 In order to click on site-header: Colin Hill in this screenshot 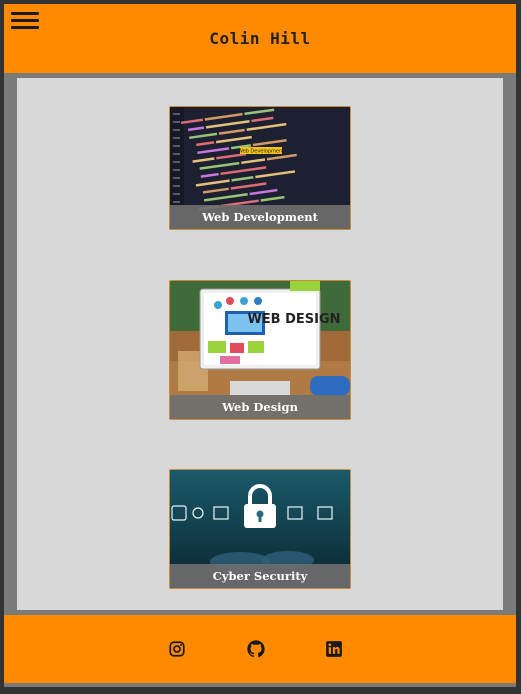, I will do `click(260, 38)`.